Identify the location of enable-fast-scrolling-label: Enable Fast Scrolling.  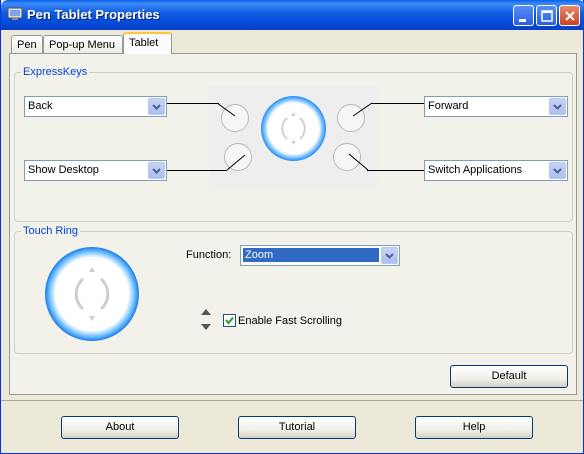
(290, 321).